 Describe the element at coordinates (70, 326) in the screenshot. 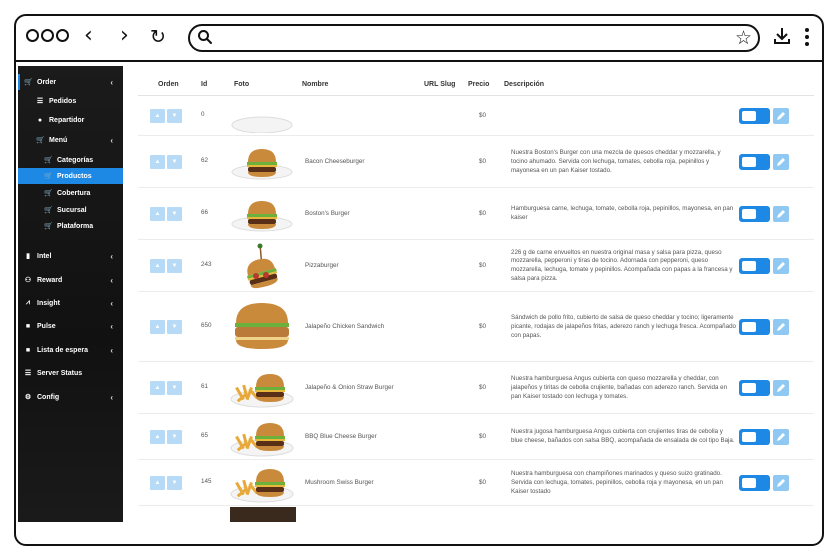

I see `sidebar-item-pulse: ■ Pulse ‹` at that location.